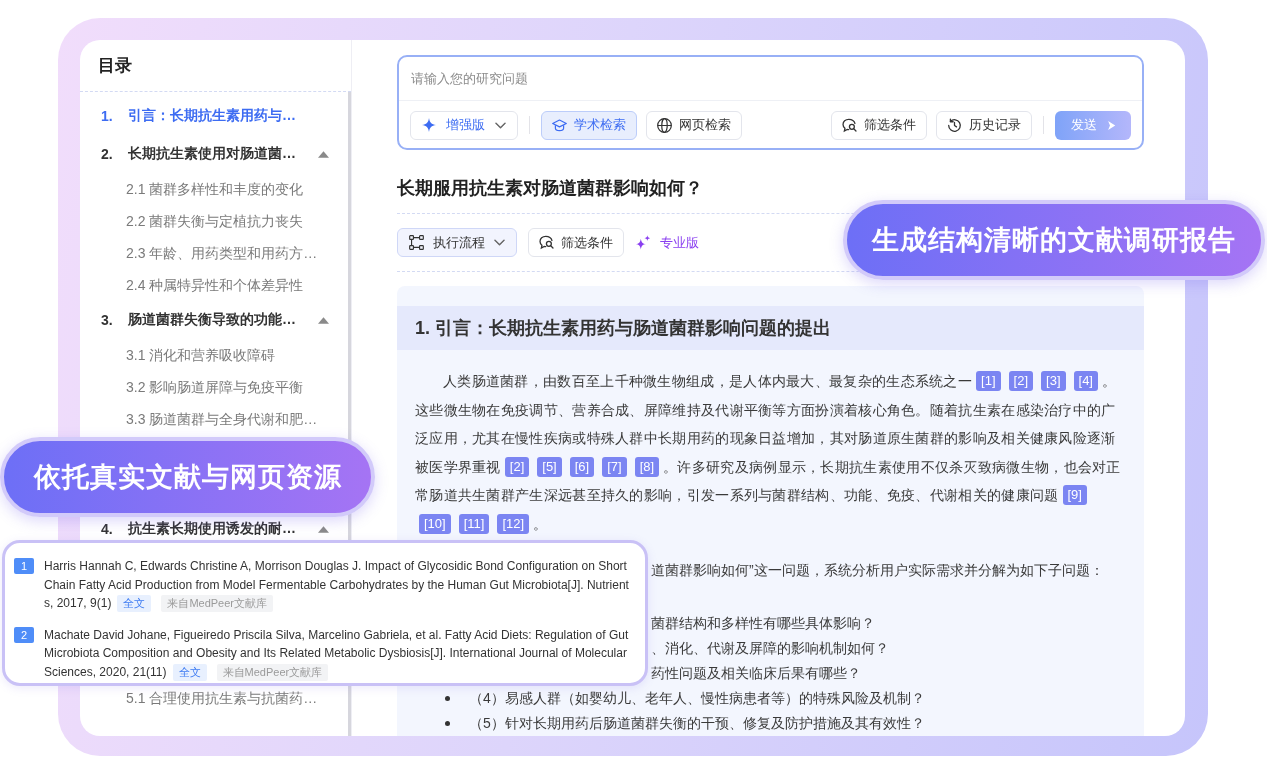  Describe the element at coordinates (697, 698) in the screenshot. I see `sub-question-text: （4）易感人群（如婴幼儿、老年人、慢性病患者等）的特殊风险及机制？` at that location.